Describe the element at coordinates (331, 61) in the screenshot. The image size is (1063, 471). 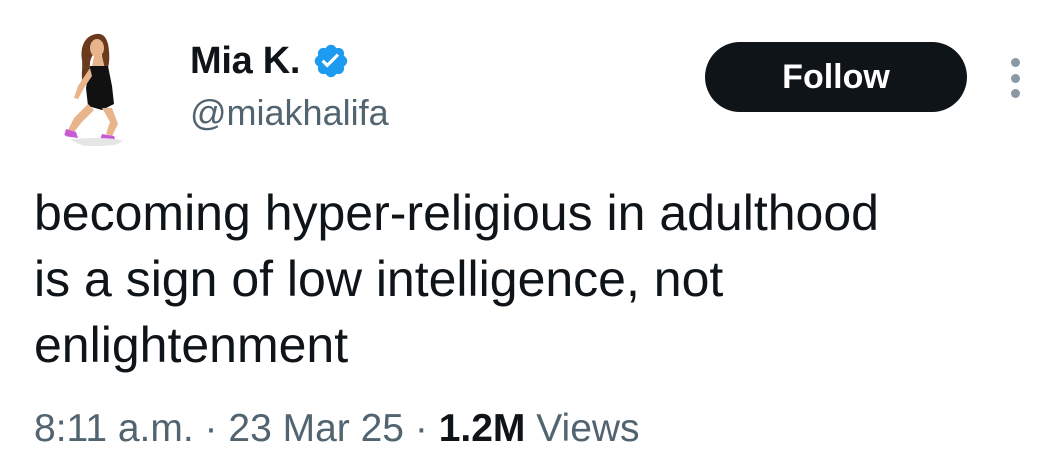
I see `verified-badge-icon` at that location.